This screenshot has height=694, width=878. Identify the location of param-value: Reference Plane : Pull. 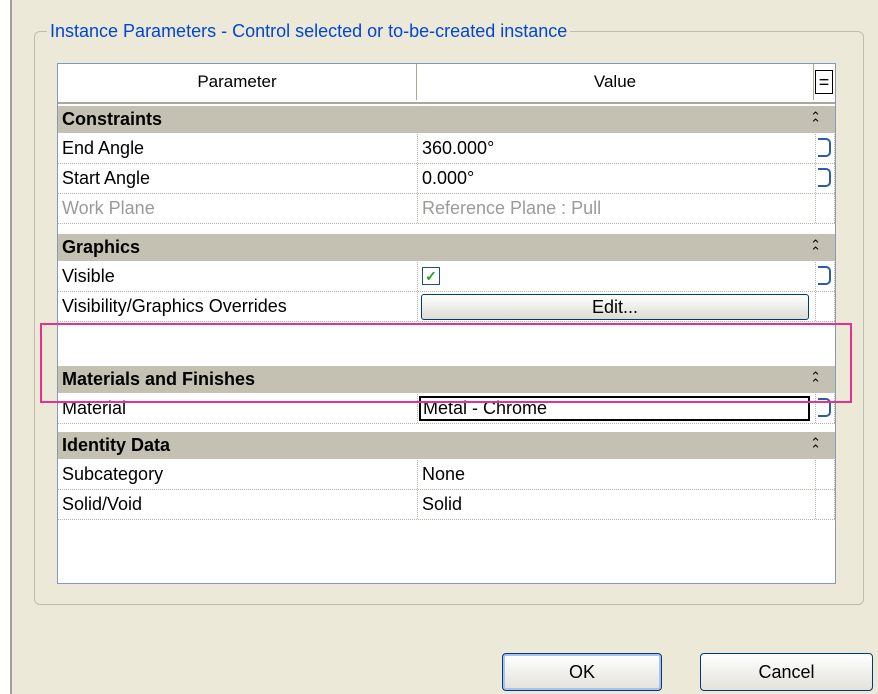
(615, 208).